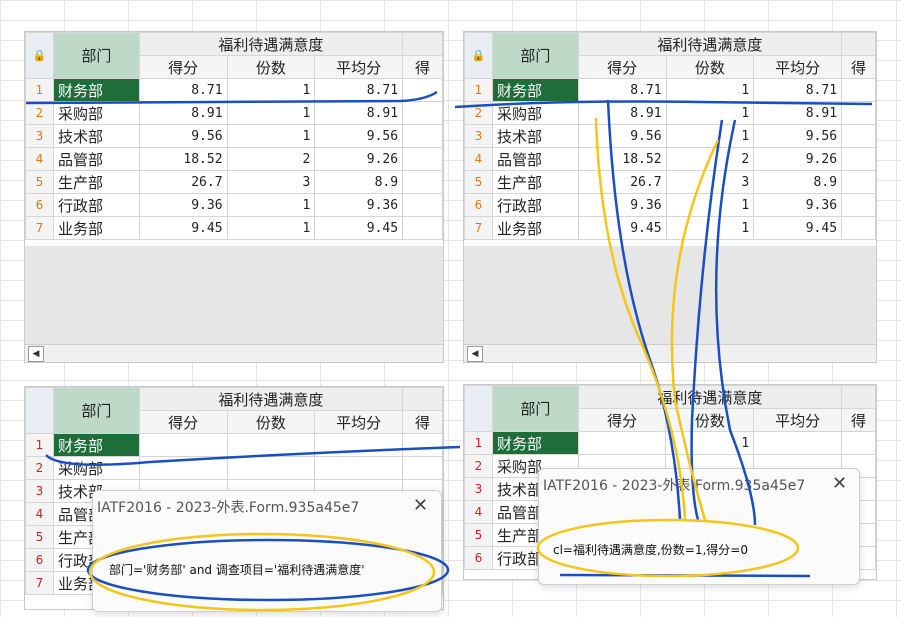  What do you see at coordinates (798, 182) in the screenshot?
I see `avg-cell: 8.9` at bounding box center [798, 182].